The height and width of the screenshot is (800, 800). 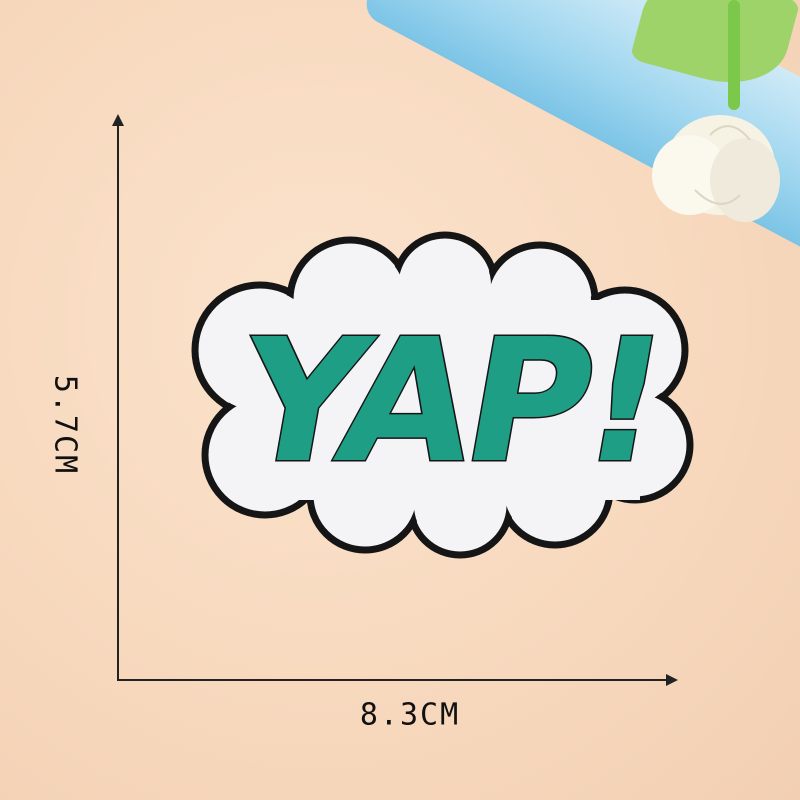 What do you see at coordinates (65, 425) in the screenshot?
I see `height-label: 5.7CM` at bounding box center [65, 425].